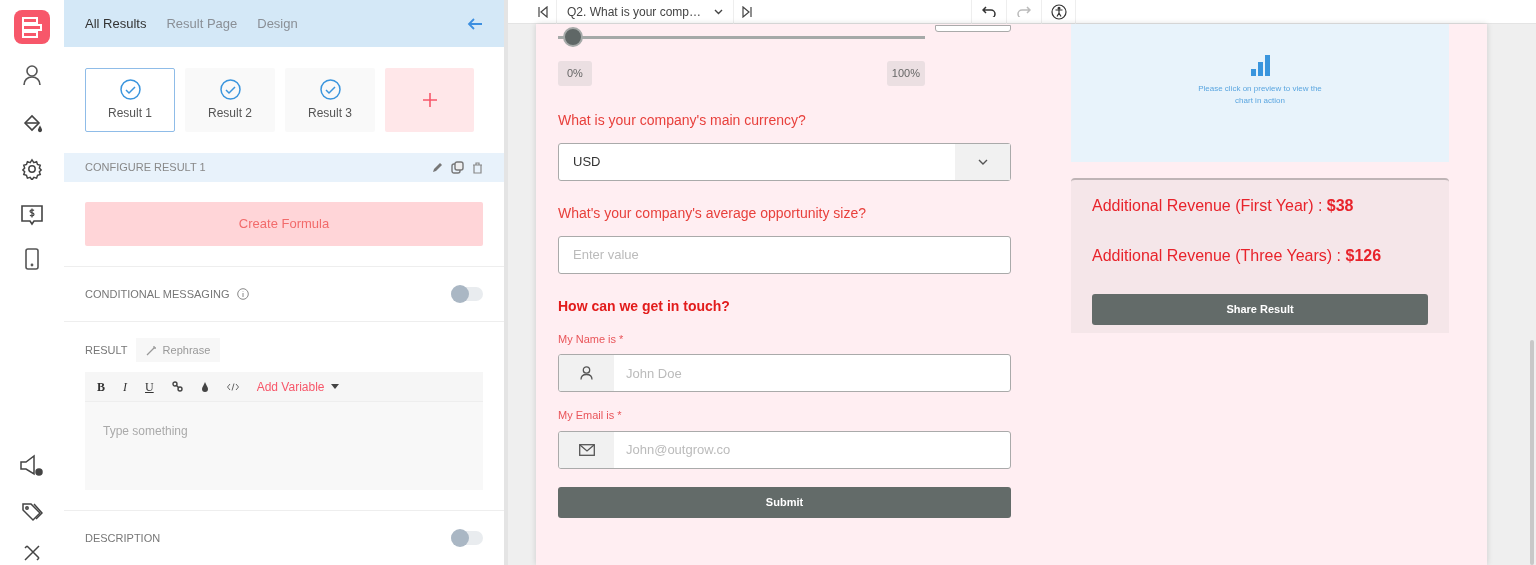  What do you see at coordinates (905, 73) in the screenshot?
I see `slider-max-label: 100%` at bounding box center [905, 73].